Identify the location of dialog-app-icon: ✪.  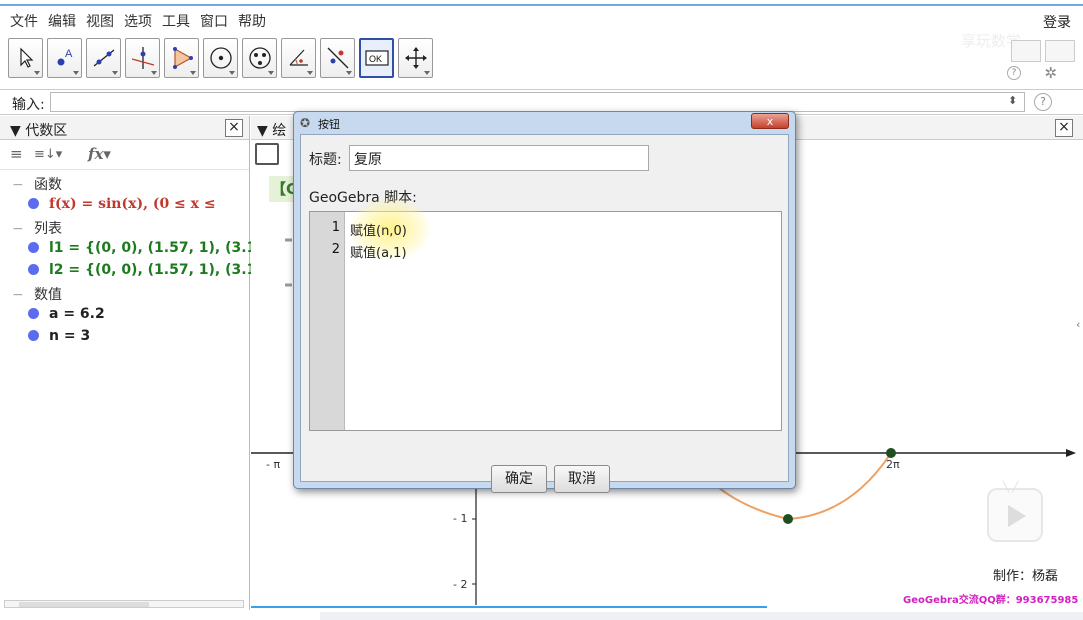
(305, 123).